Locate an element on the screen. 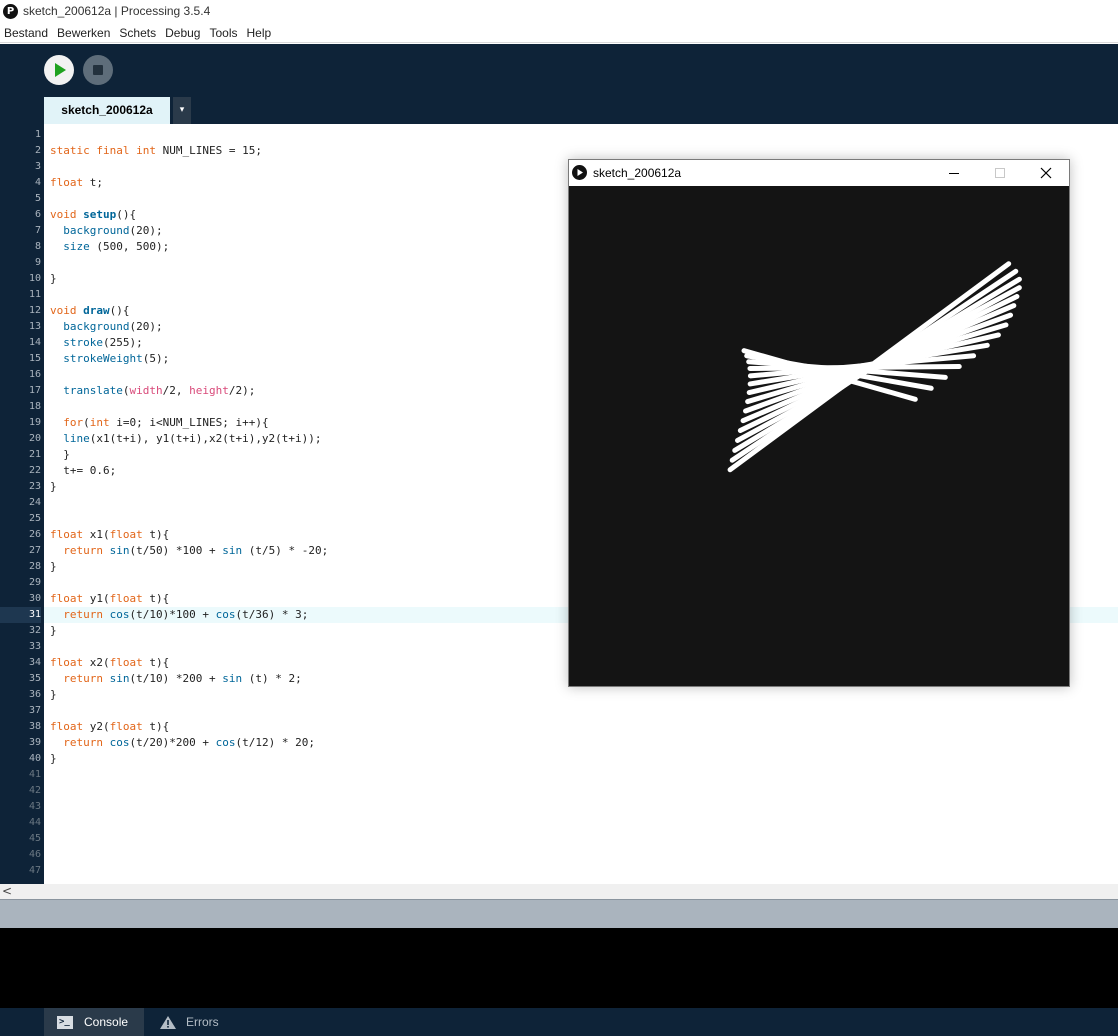  maximize-icon is located at coordinates (1000, 173).